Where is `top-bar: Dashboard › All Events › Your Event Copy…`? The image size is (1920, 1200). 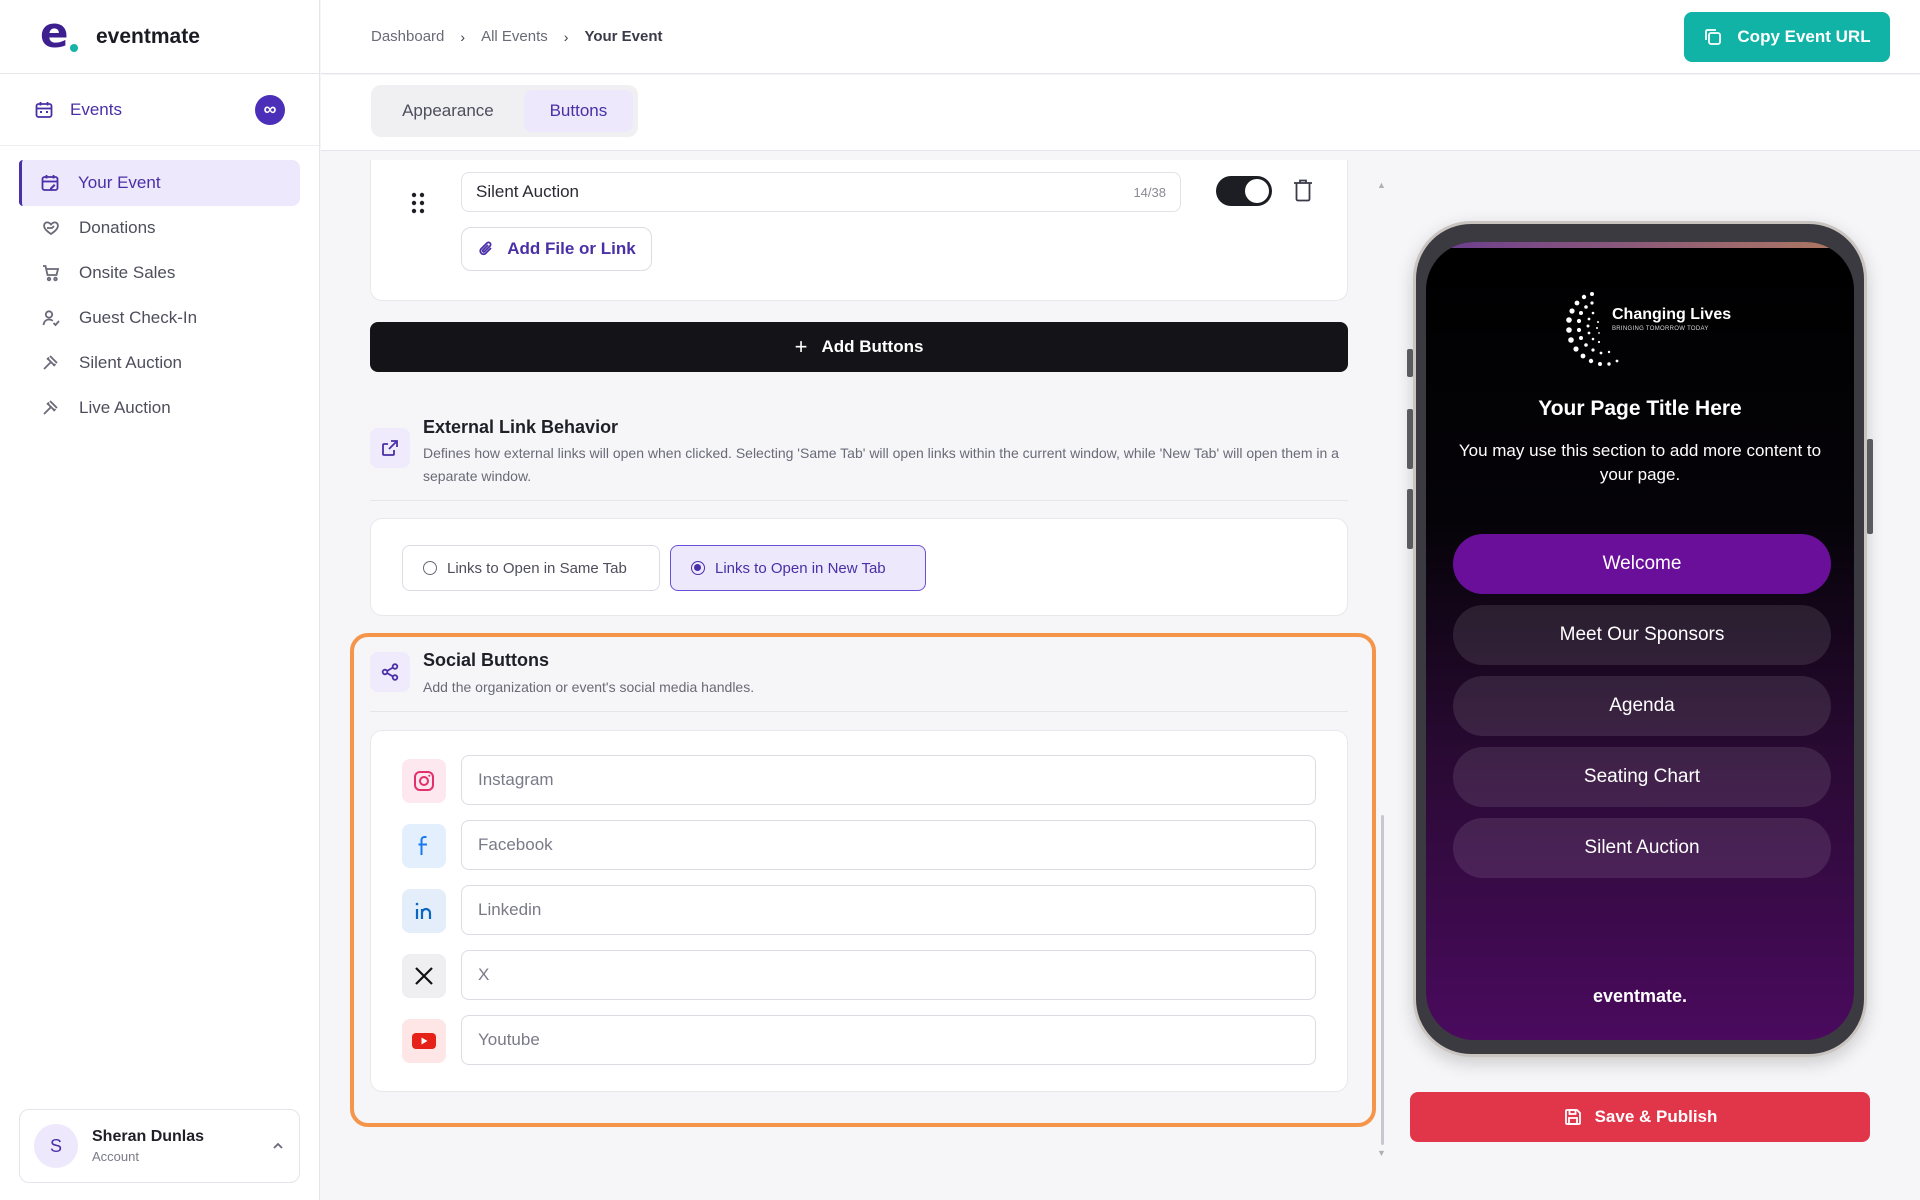 top-bar: Dashboard › All Events › Your Event Copy… is located at coordinates (1120, 37).